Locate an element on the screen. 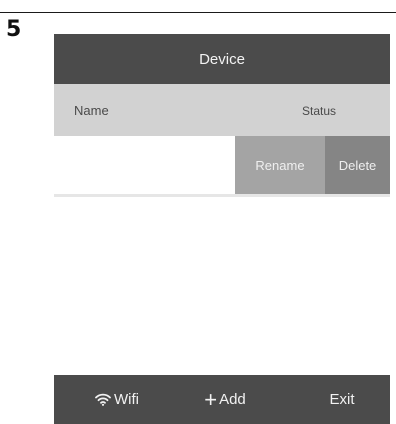 The height and width of the screenshot is (424, 396). column-header-status: Status is located at coordinates (319, 111).